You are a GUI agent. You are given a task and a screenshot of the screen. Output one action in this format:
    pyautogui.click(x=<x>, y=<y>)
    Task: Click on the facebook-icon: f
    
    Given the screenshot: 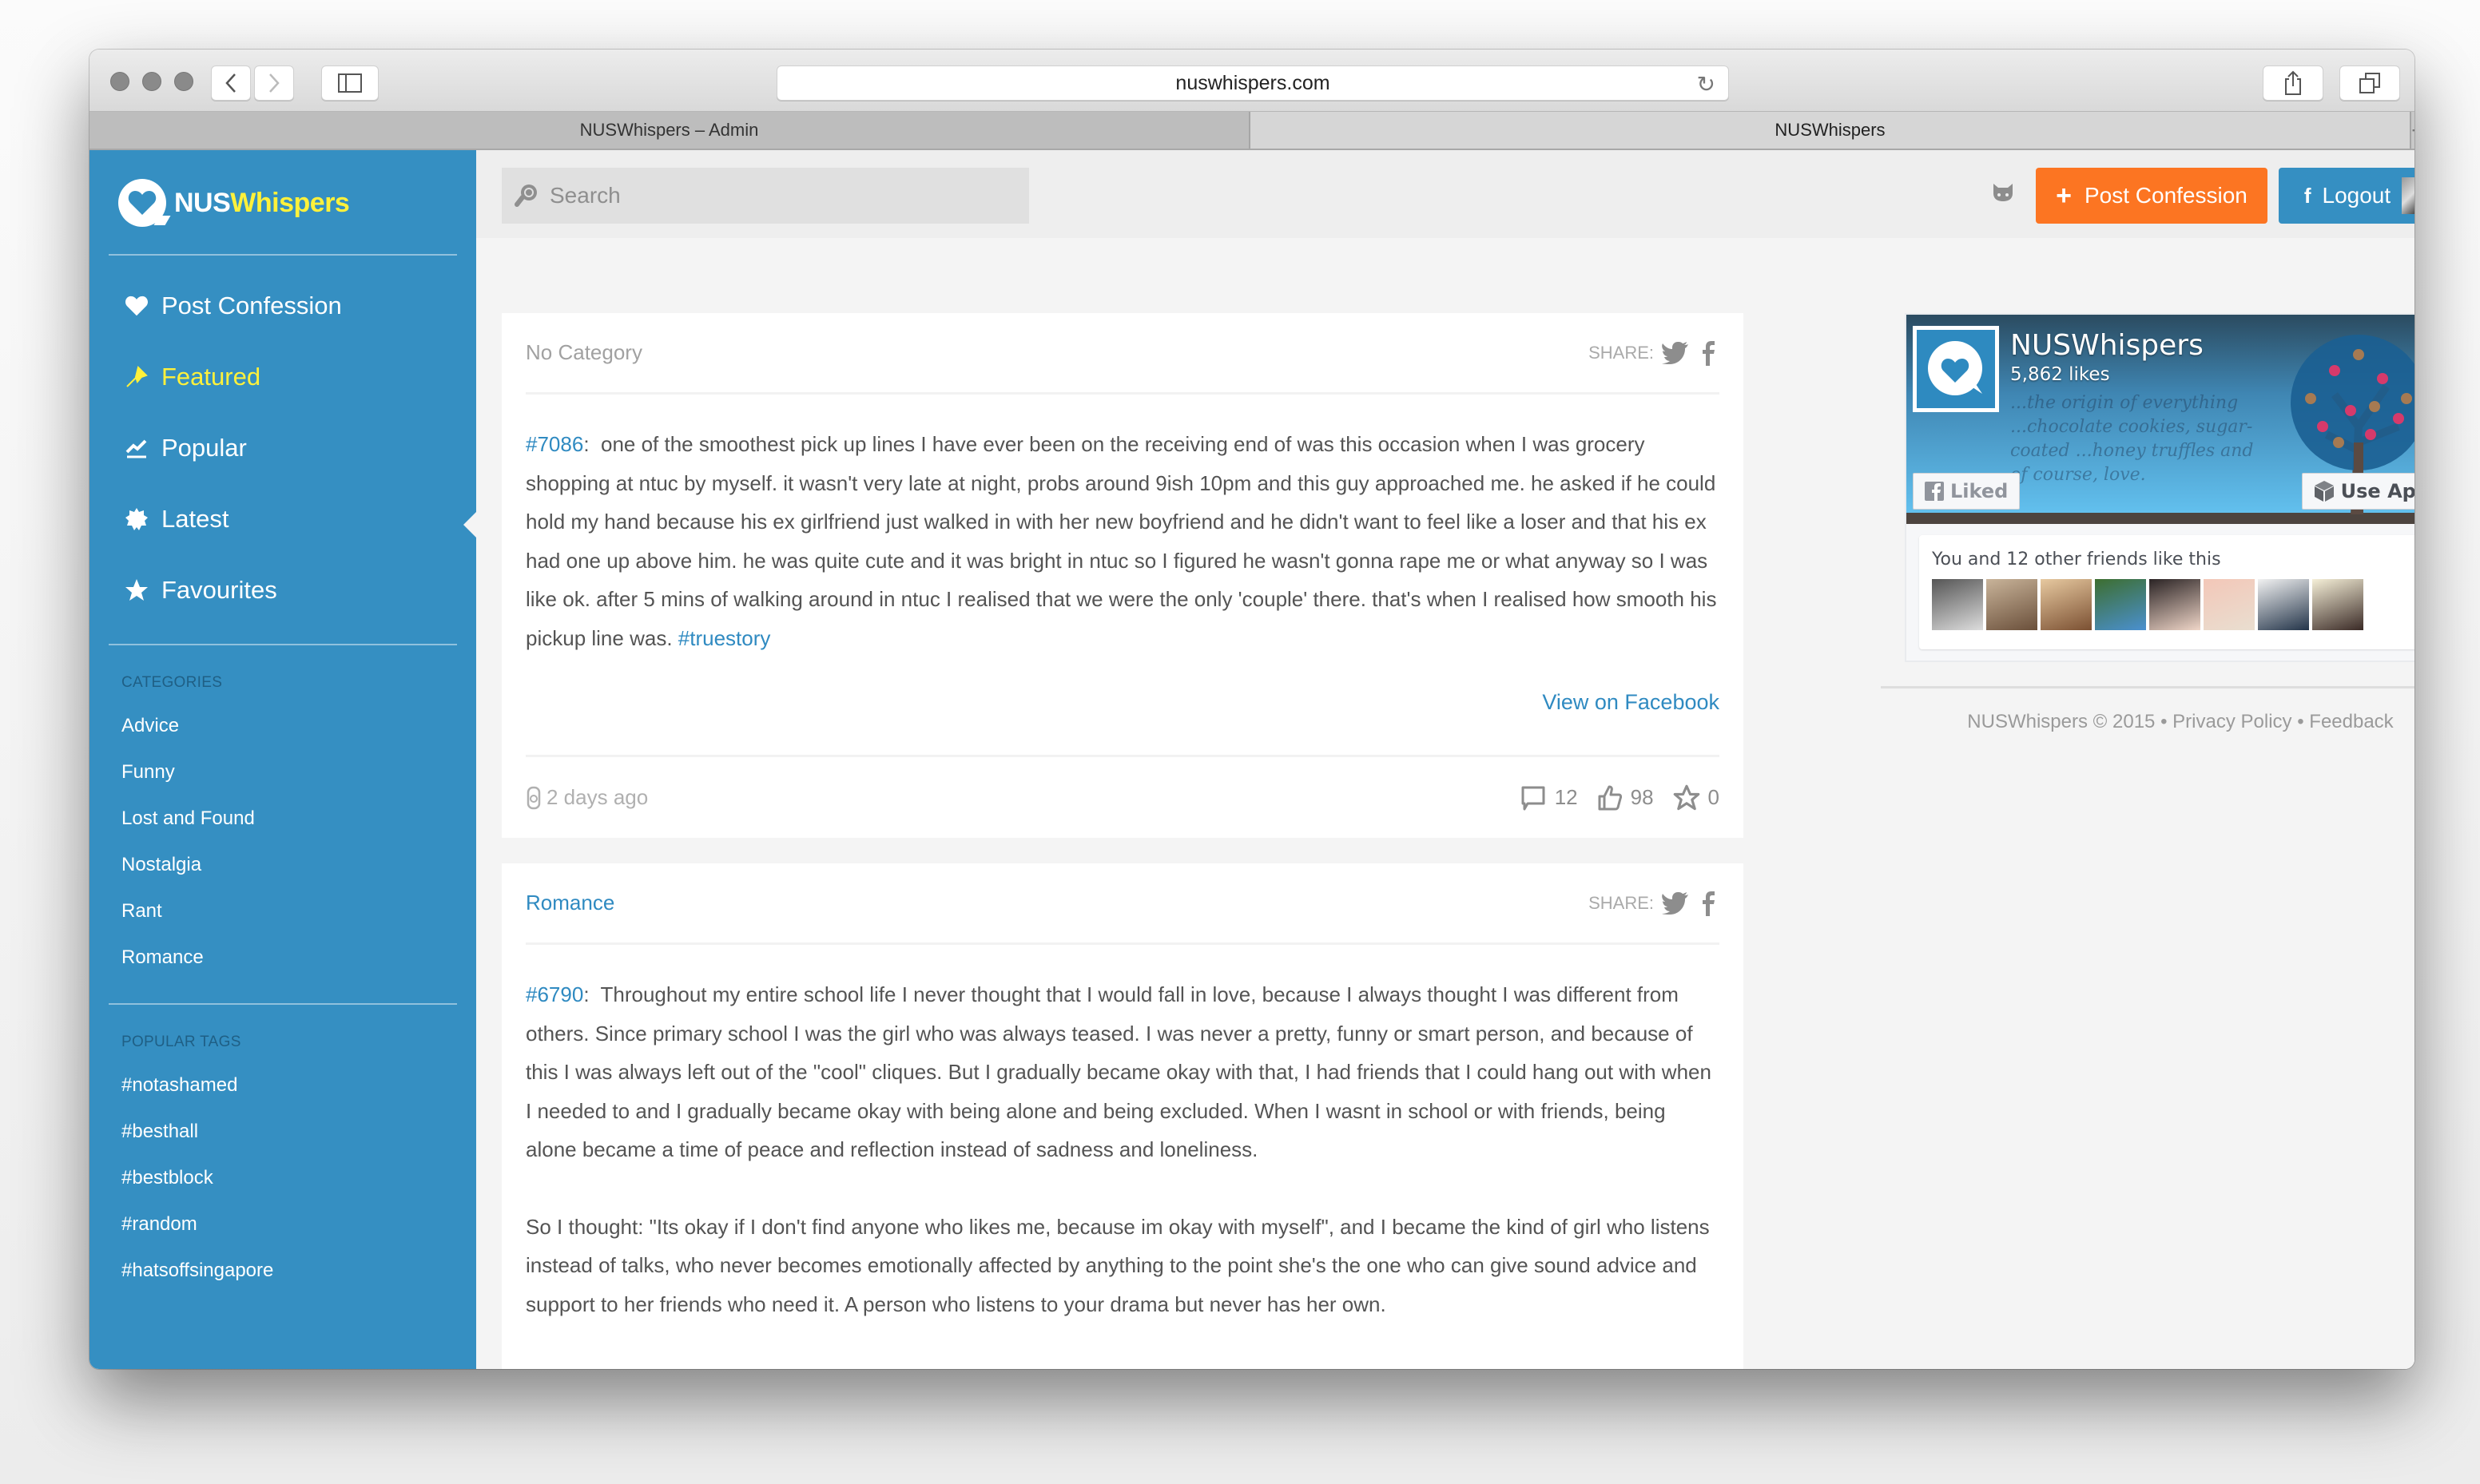 What is the action you would take?
    pyautogui.click(x=2307, y=195)
    